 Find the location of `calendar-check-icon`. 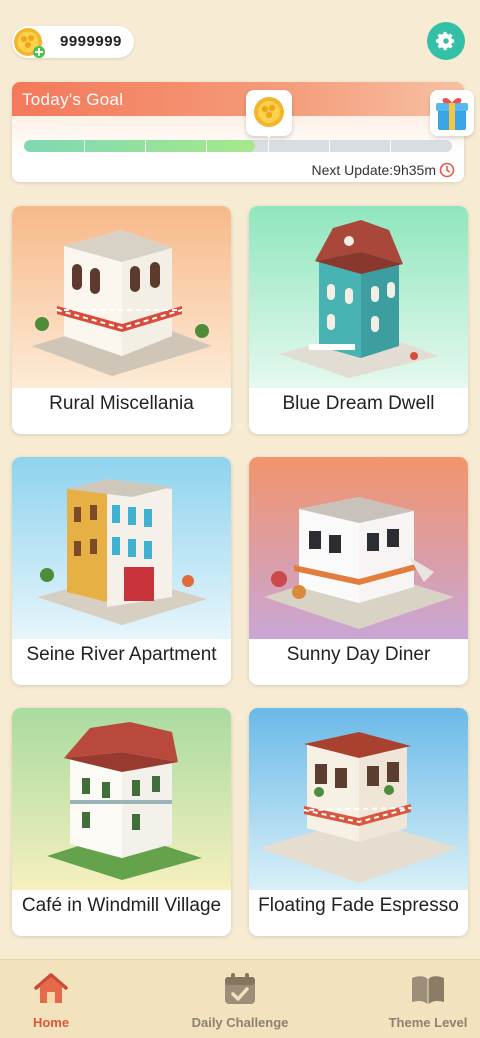

calendar-check-icon is located at coordinates (240, 988).